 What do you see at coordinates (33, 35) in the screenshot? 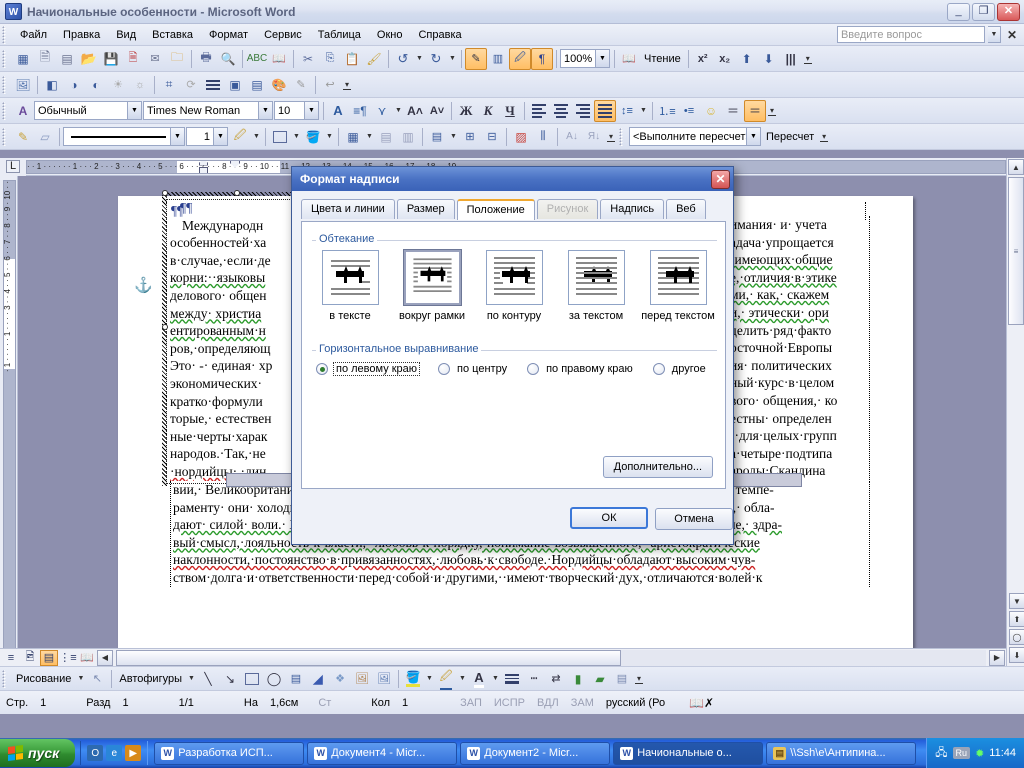
I see `menu-item-file: Файл` at bounding box center [33, 35].